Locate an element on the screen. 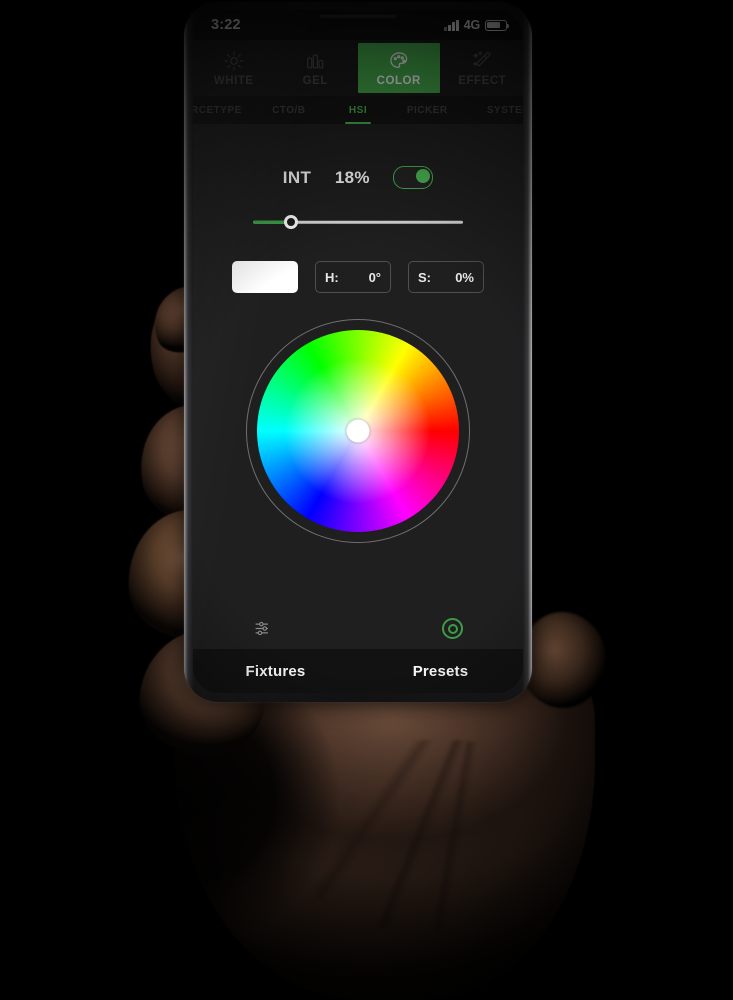 Image resolution: width=733 pixels, height=1000 pixels. subtab-hsi: HSI is located at coordinates (357, 110).